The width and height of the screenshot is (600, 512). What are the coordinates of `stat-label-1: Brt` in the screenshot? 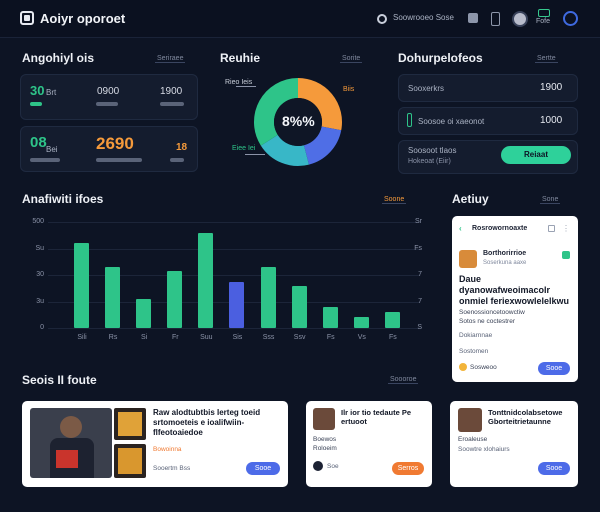 It's located at (51, 92).